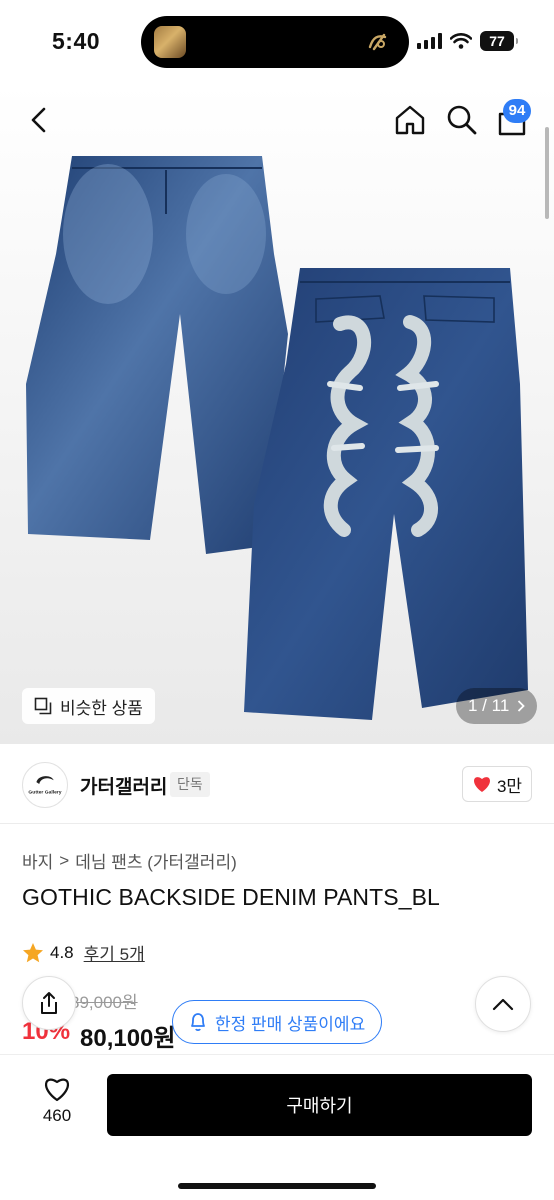 The image size is (554, 1200). What do you see at coordinates (410, 120) in the screenshot?
I see `home-icon` at bounding box center [410, 120].